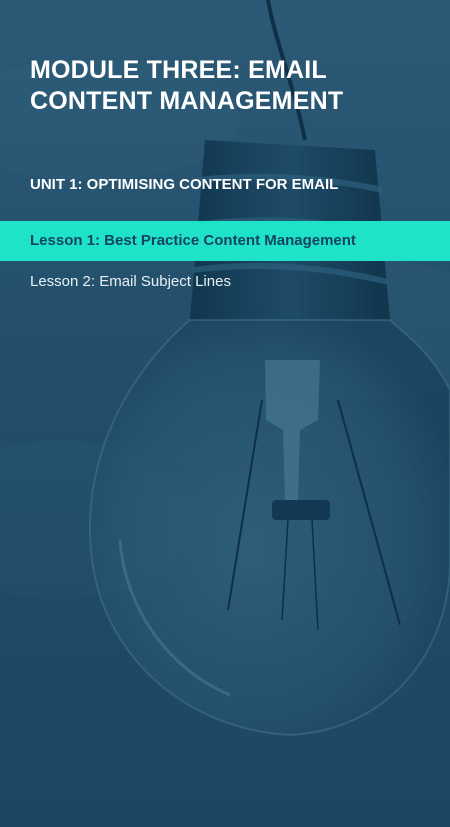 The width and height of the screenshot is (450, 827). I want to click on unit-title: UNIT 1: OPTIMISING CONTENT FOR EMAIL, so click(184, 184).